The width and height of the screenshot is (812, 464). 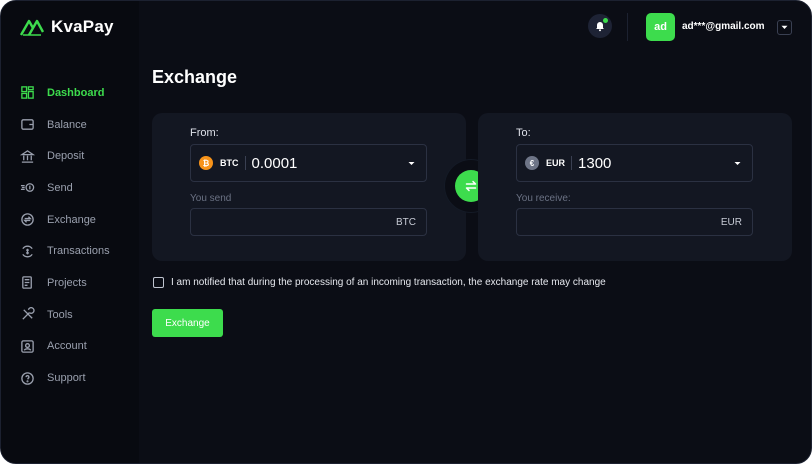 What do you see at coordinates (309, 187) in the screenshot?
I see `from-card: From: ₿ BTC 0.0001 You send BTC` at bounding box center [309, 187].